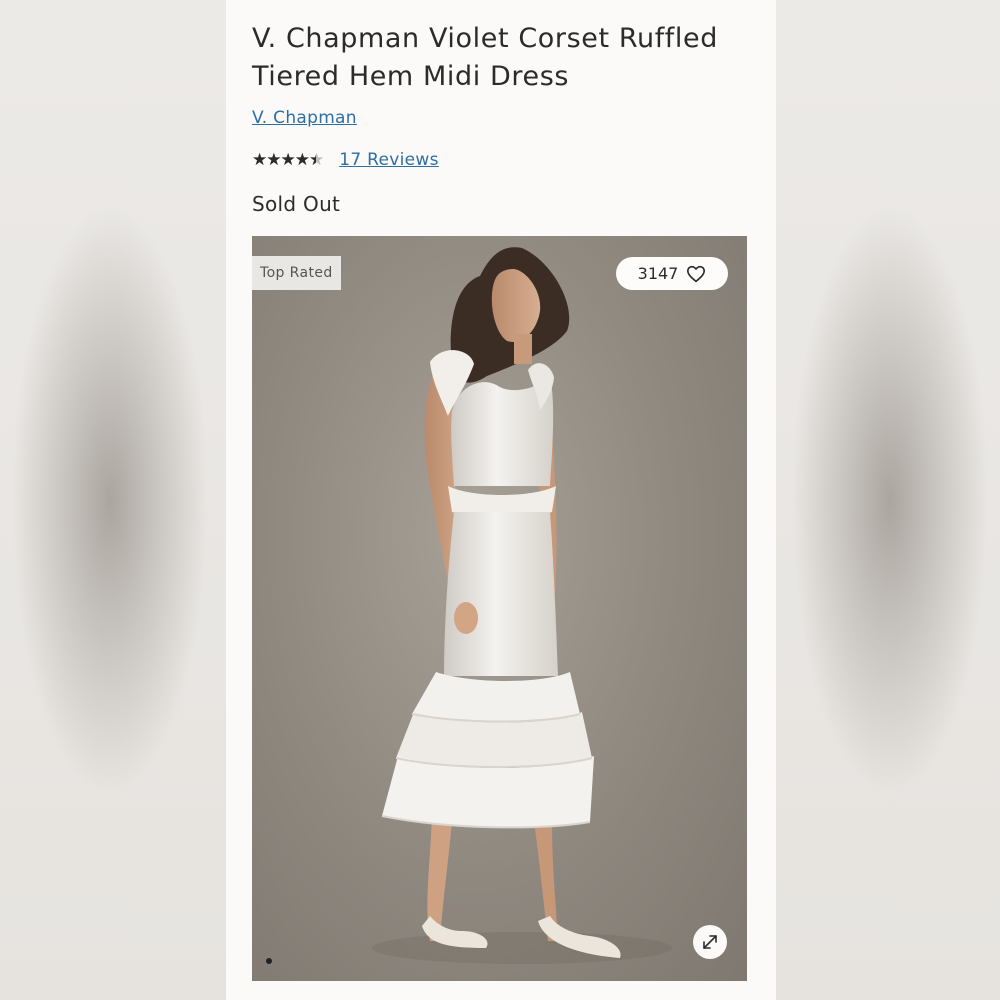  What do you see at coordinates (304, 118) in the screenshot?
I see `brand-link: V. Chapman` at bounding box center [304, 118].